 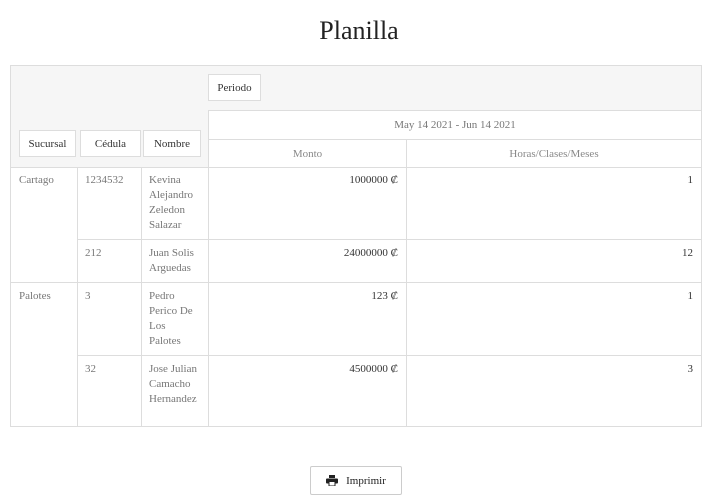 I want to click on sucursal-cell: Palotes, so click(x=35, y=296).